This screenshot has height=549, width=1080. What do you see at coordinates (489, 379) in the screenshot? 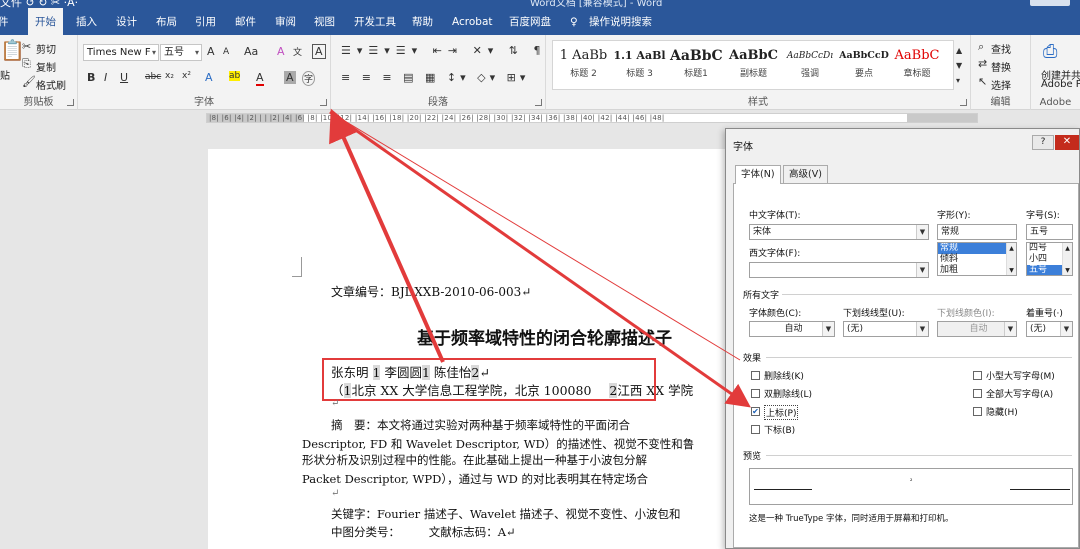
I see `highlight-box` at bounding box center [489, 379].